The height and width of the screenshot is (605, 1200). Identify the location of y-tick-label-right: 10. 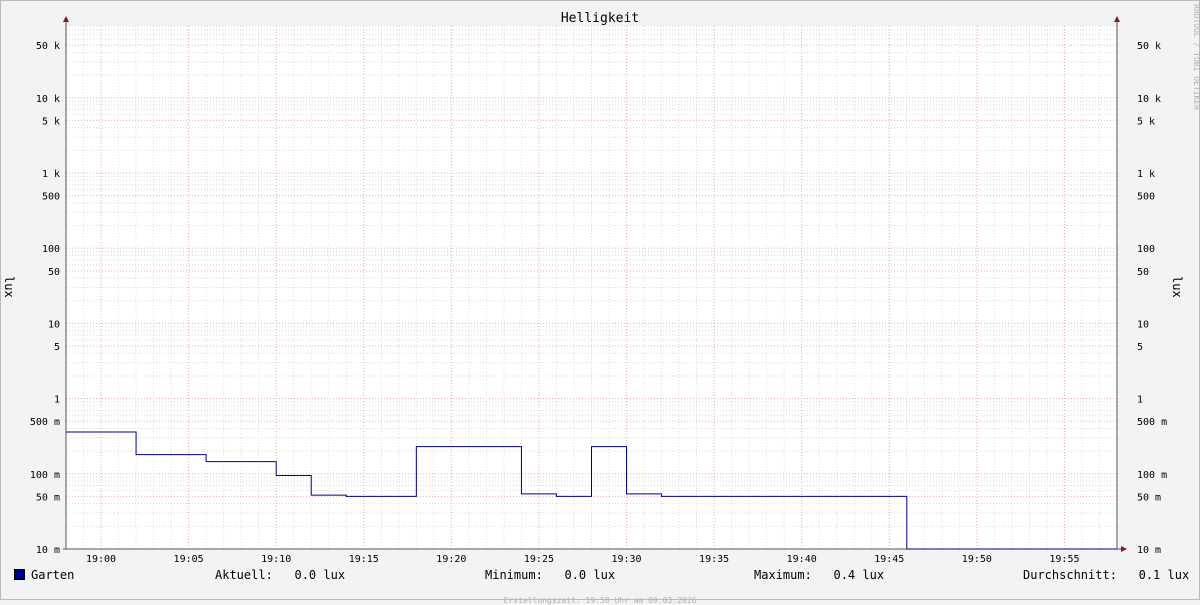
(1143, 324).